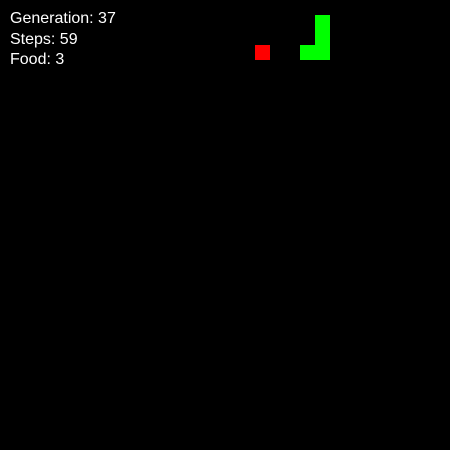 The height and width of the screenshot is (450, 450). I want to click on food-counter: Food: 3, so click(37, 59).